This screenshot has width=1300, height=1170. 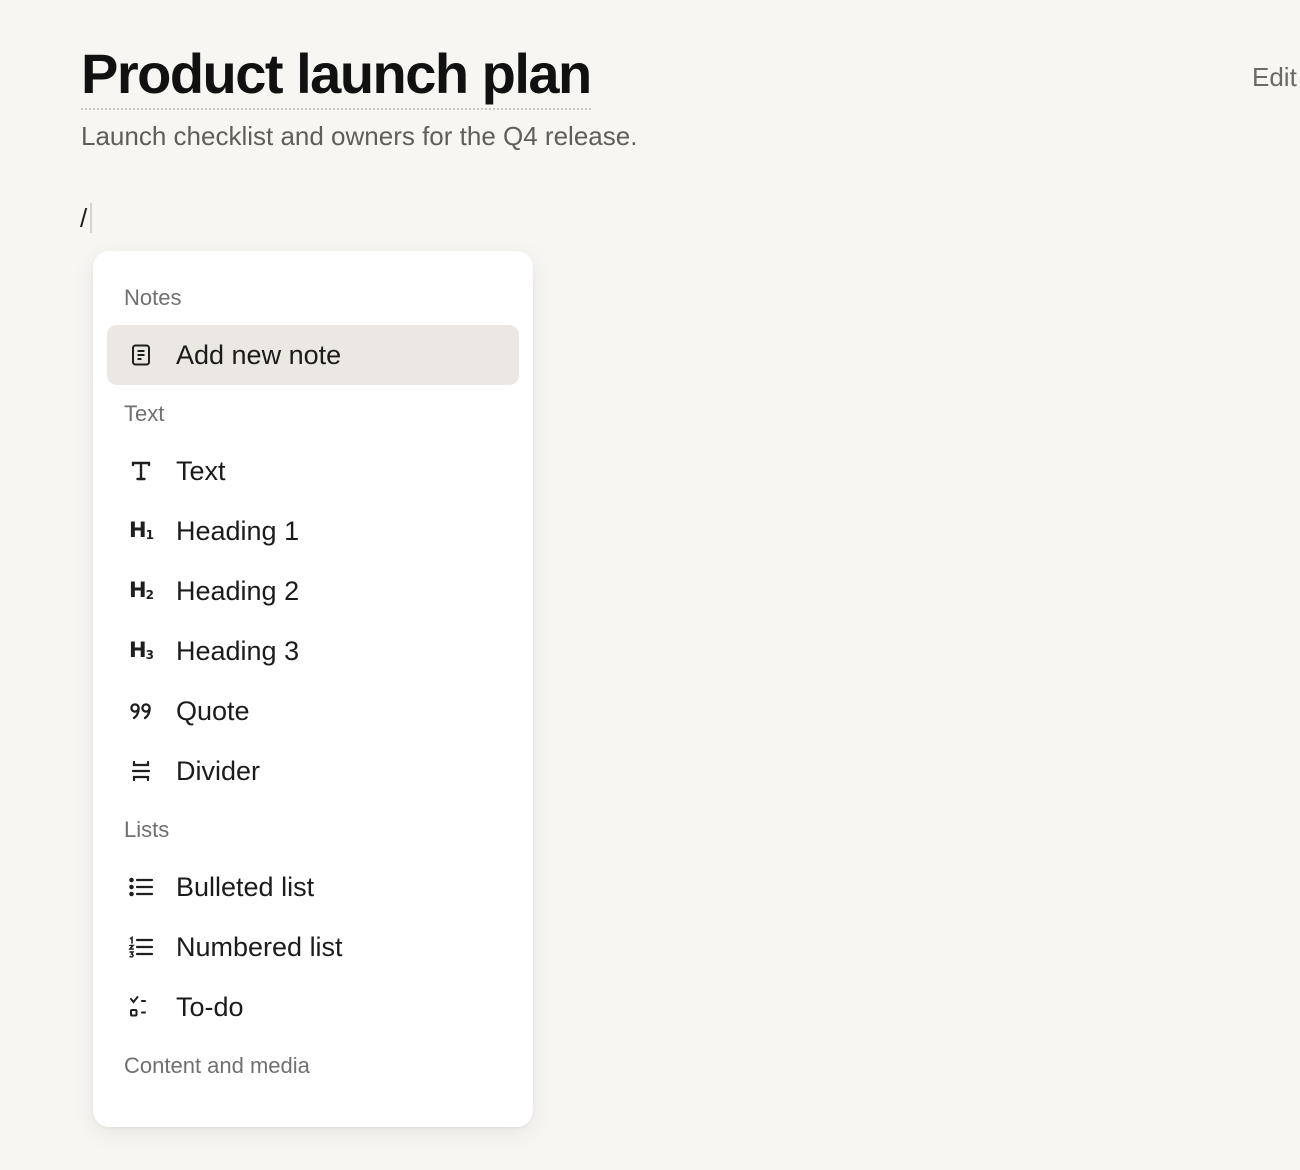 What do you see at coordinates (313, 591) in the screenshot?
I see `menu-item-heading-2: H2 Heading 2` at bounding box center [313, 591].